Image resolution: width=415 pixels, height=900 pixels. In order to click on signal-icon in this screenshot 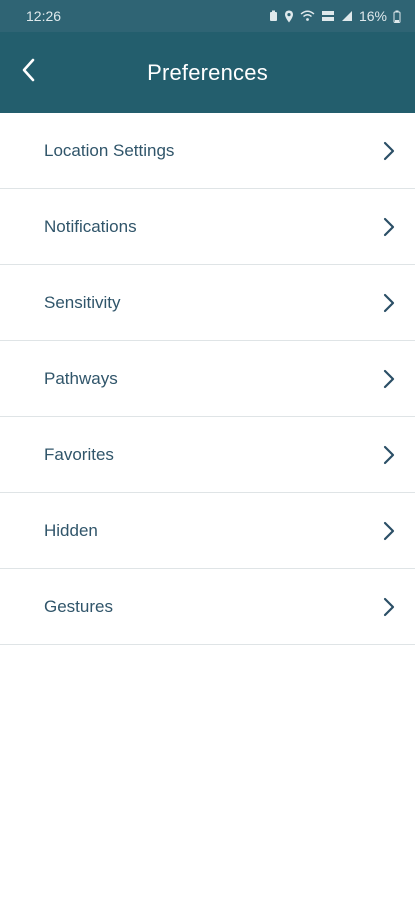, I will do `click(347, 16)`.